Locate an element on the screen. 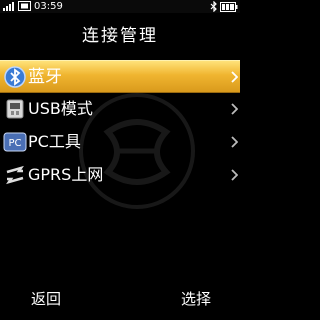 The width and height of the screenshot is (320, 320). phone-icon is located at coordinates (24, 6).